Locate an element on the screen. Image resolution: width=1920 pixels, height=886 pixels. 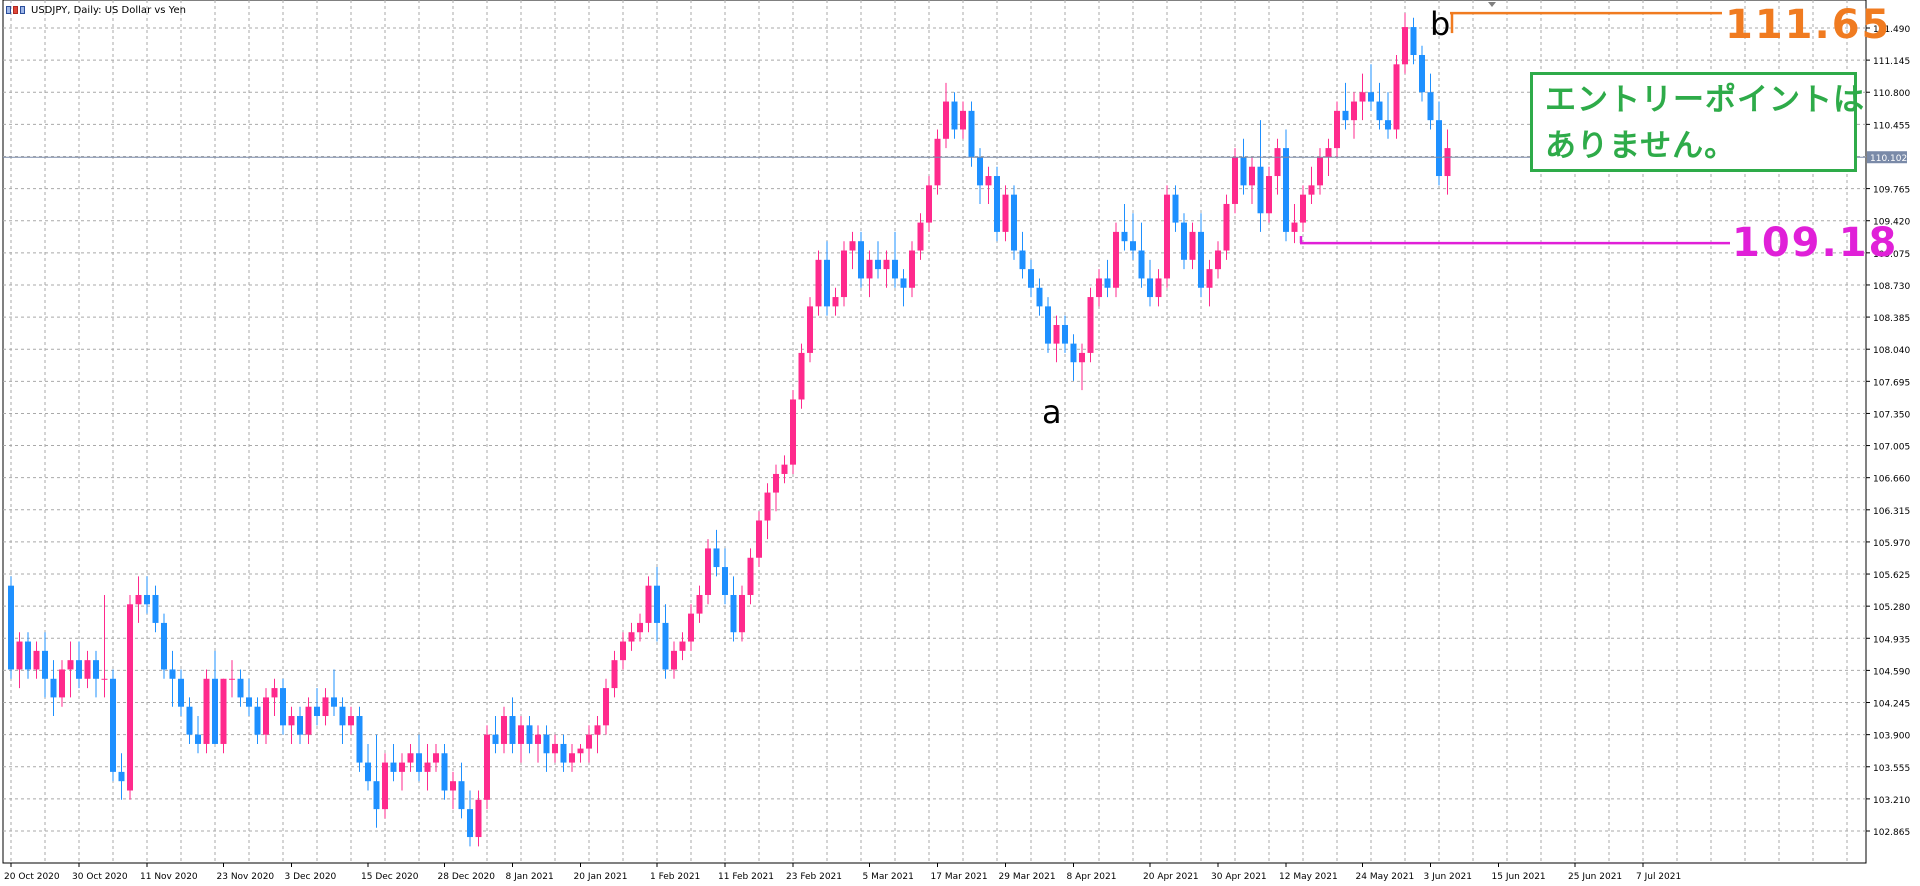
y-tick-label: 102.865 is located at coordinates (1891, 833).